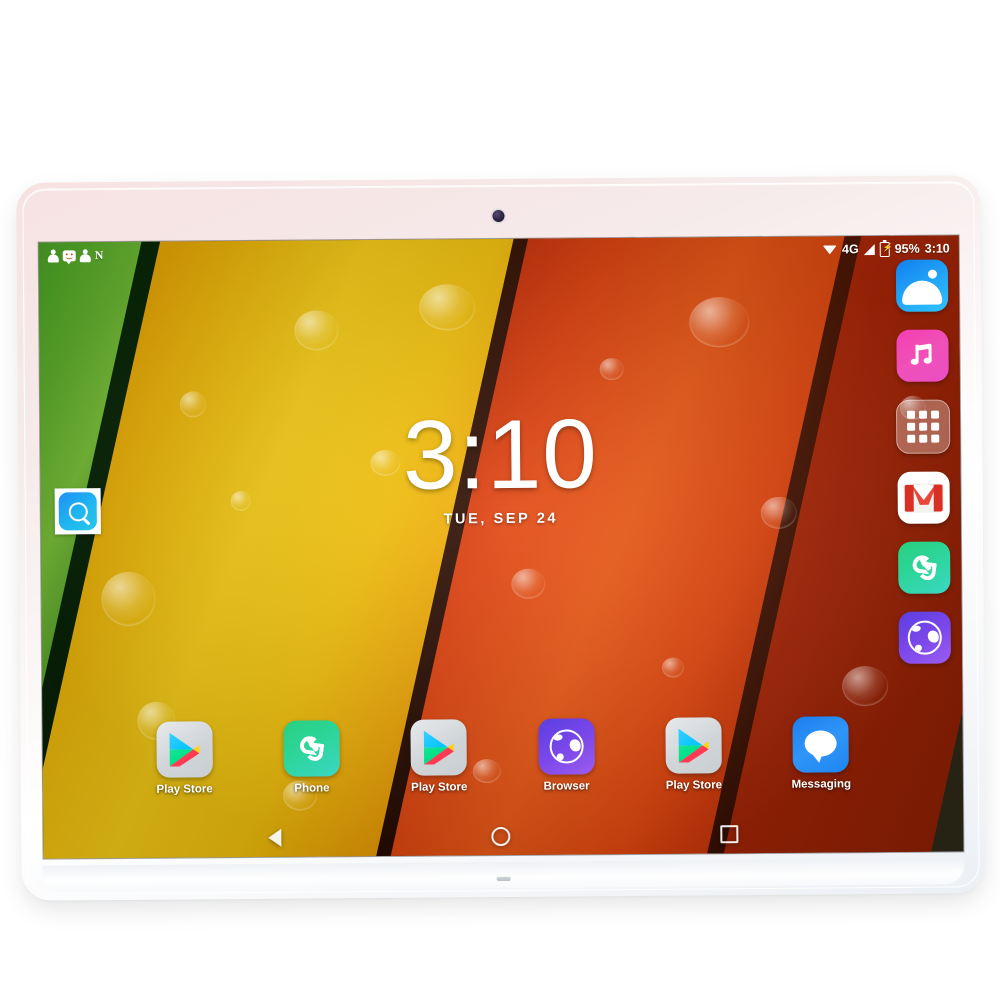  Describe the element at coordinates (932, 274) in the screenshot. I see `gallery-icon` at that location.